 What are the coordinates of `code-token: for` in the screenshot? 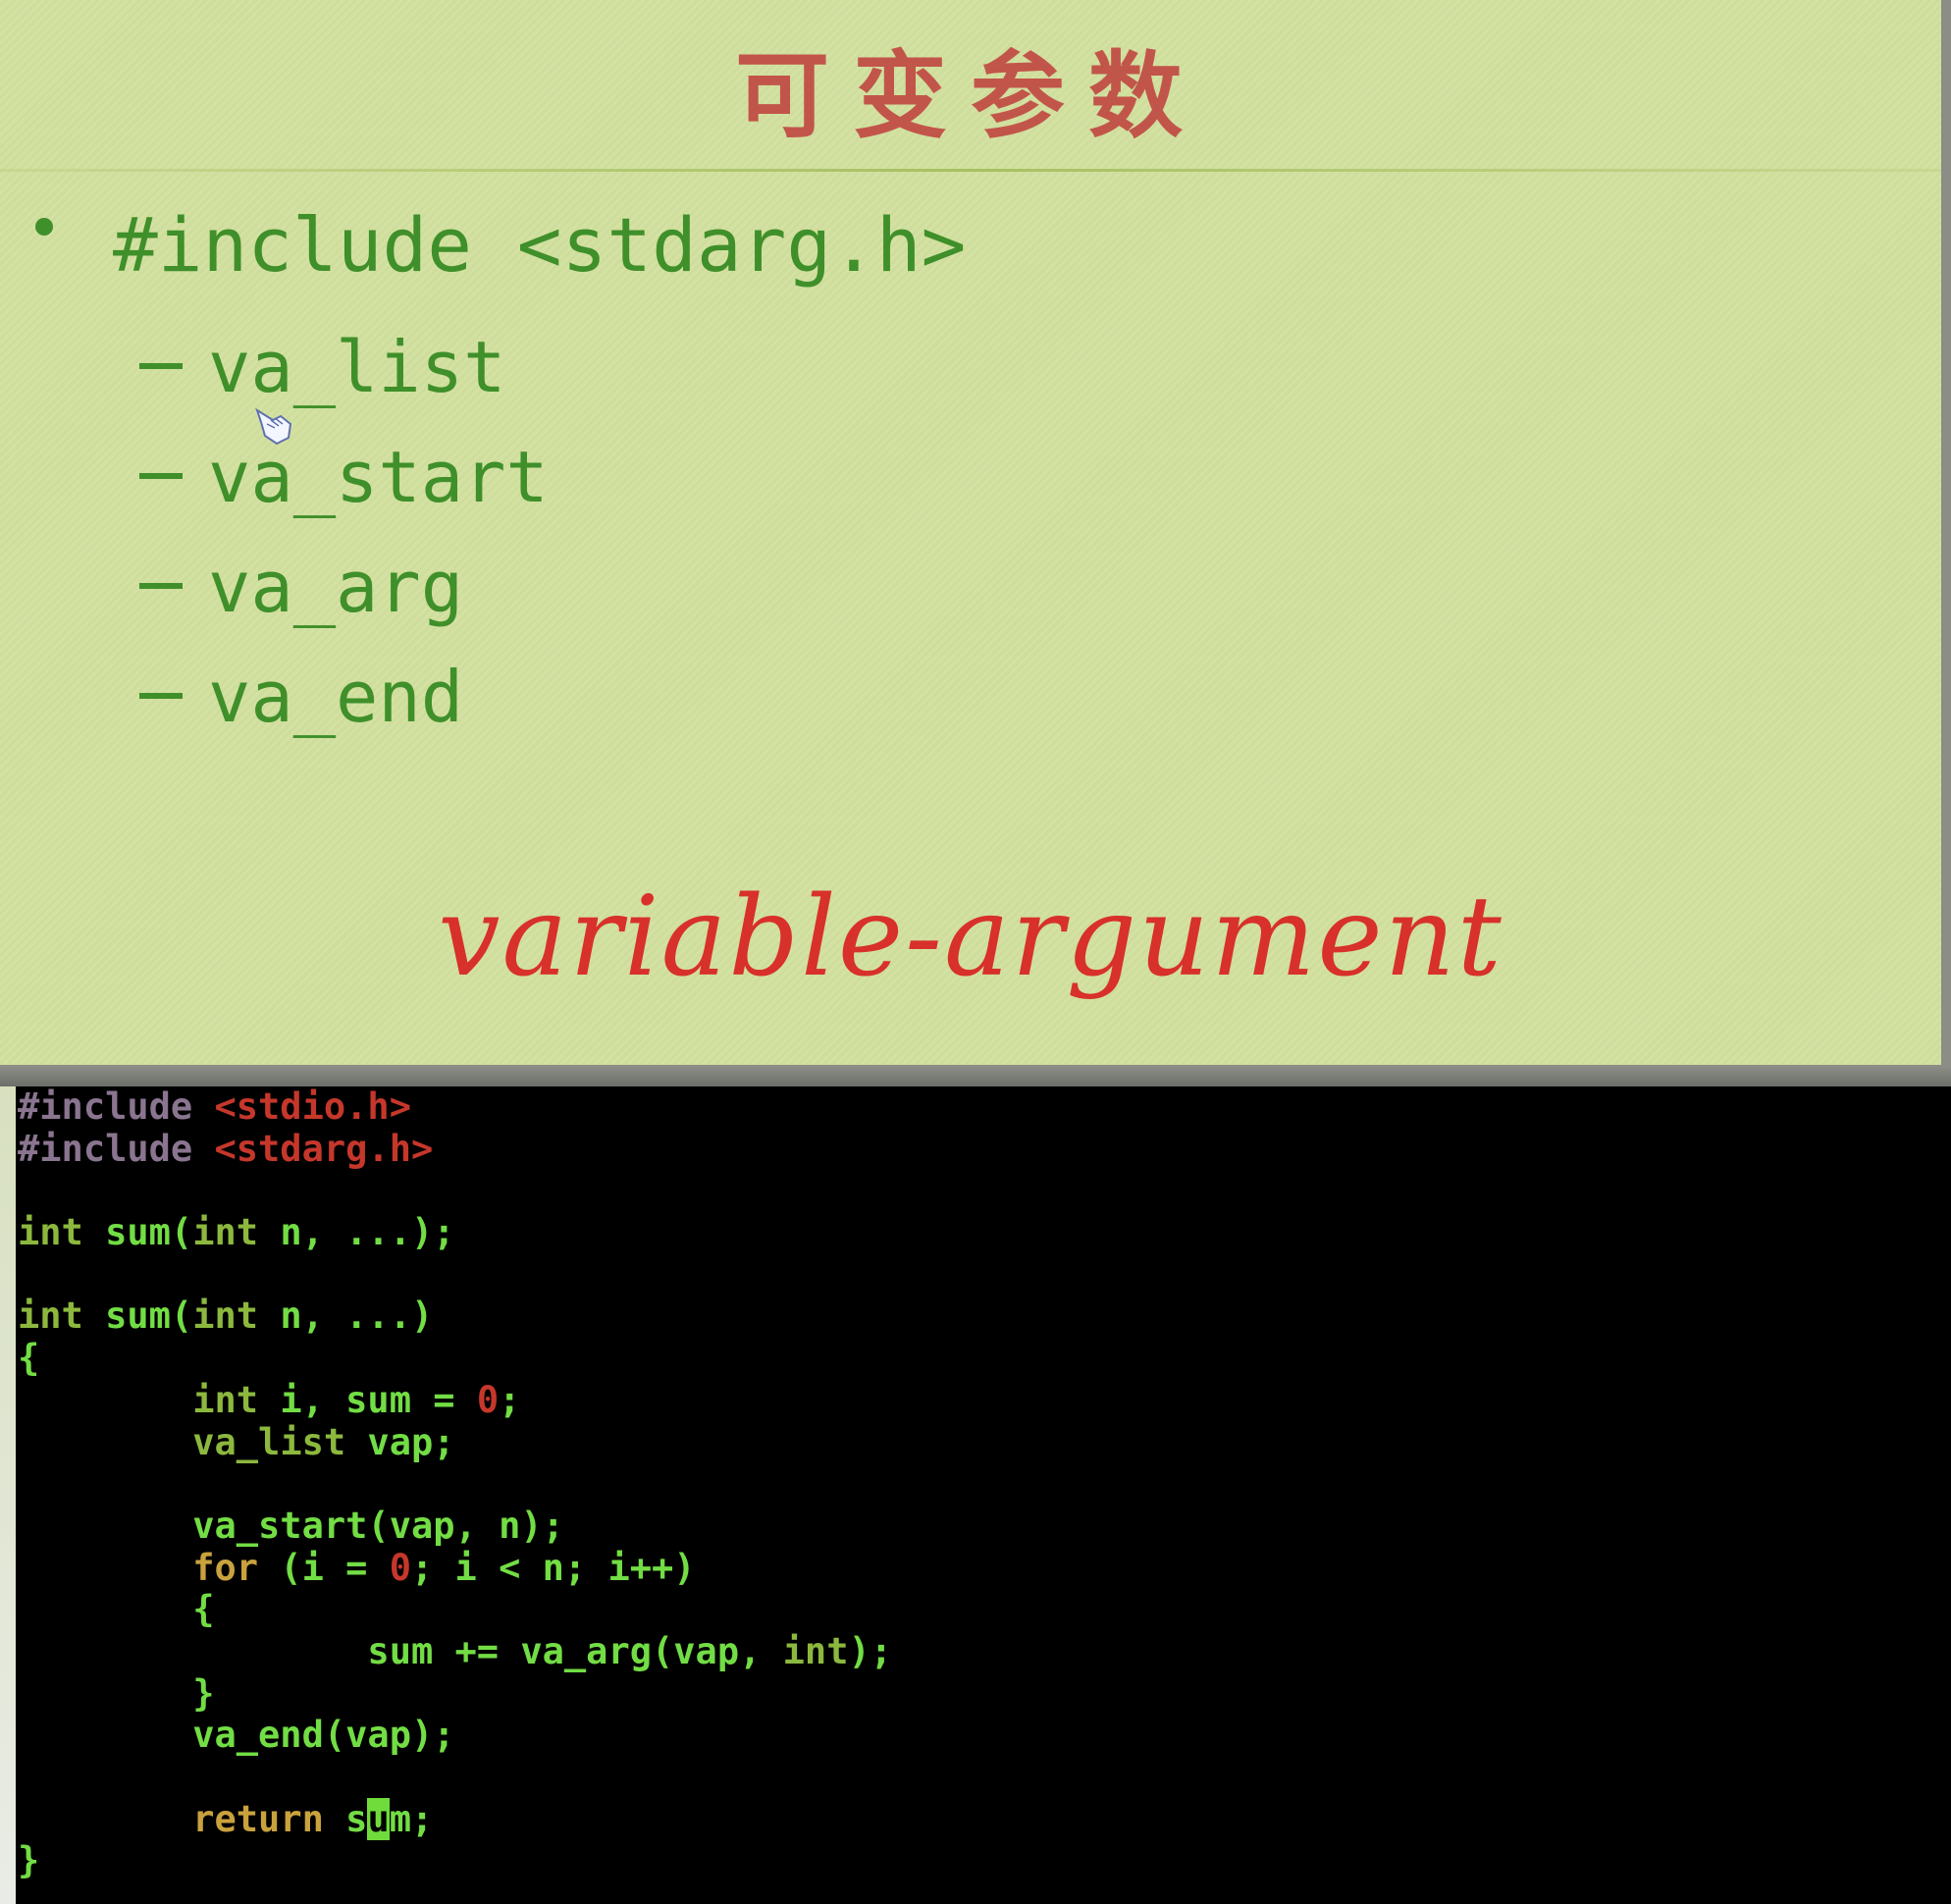 It's located at (225, 1567).